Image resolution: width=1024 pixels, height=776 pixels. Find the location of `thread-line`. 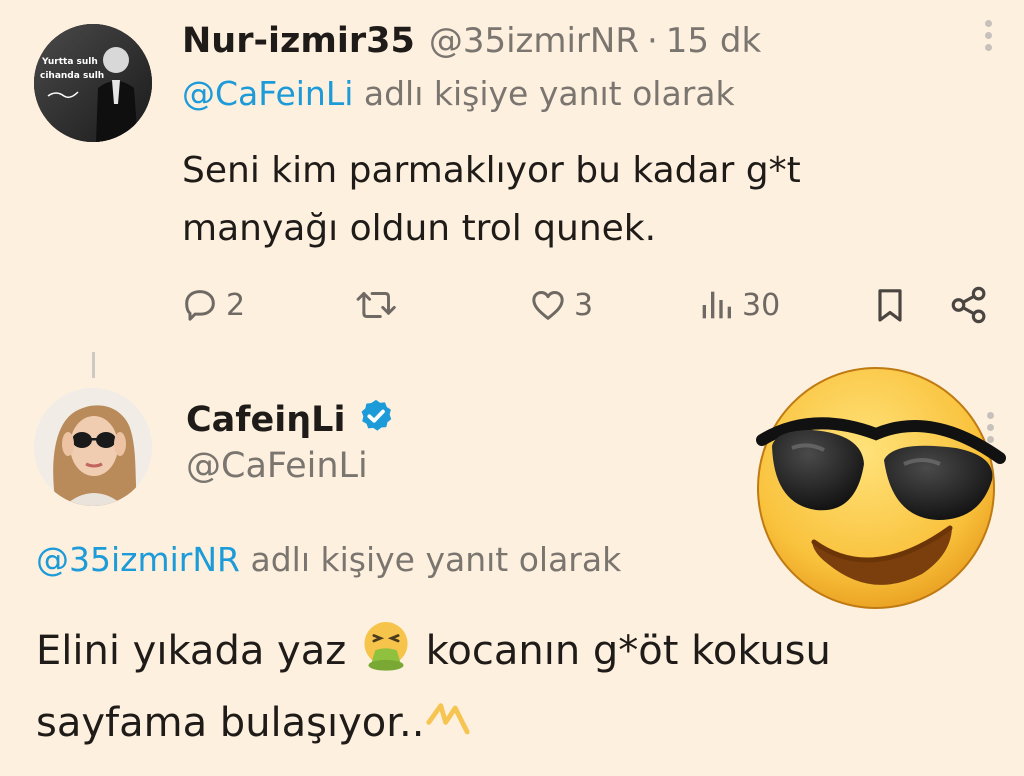

thread-line is located at coordinates (93, 365).